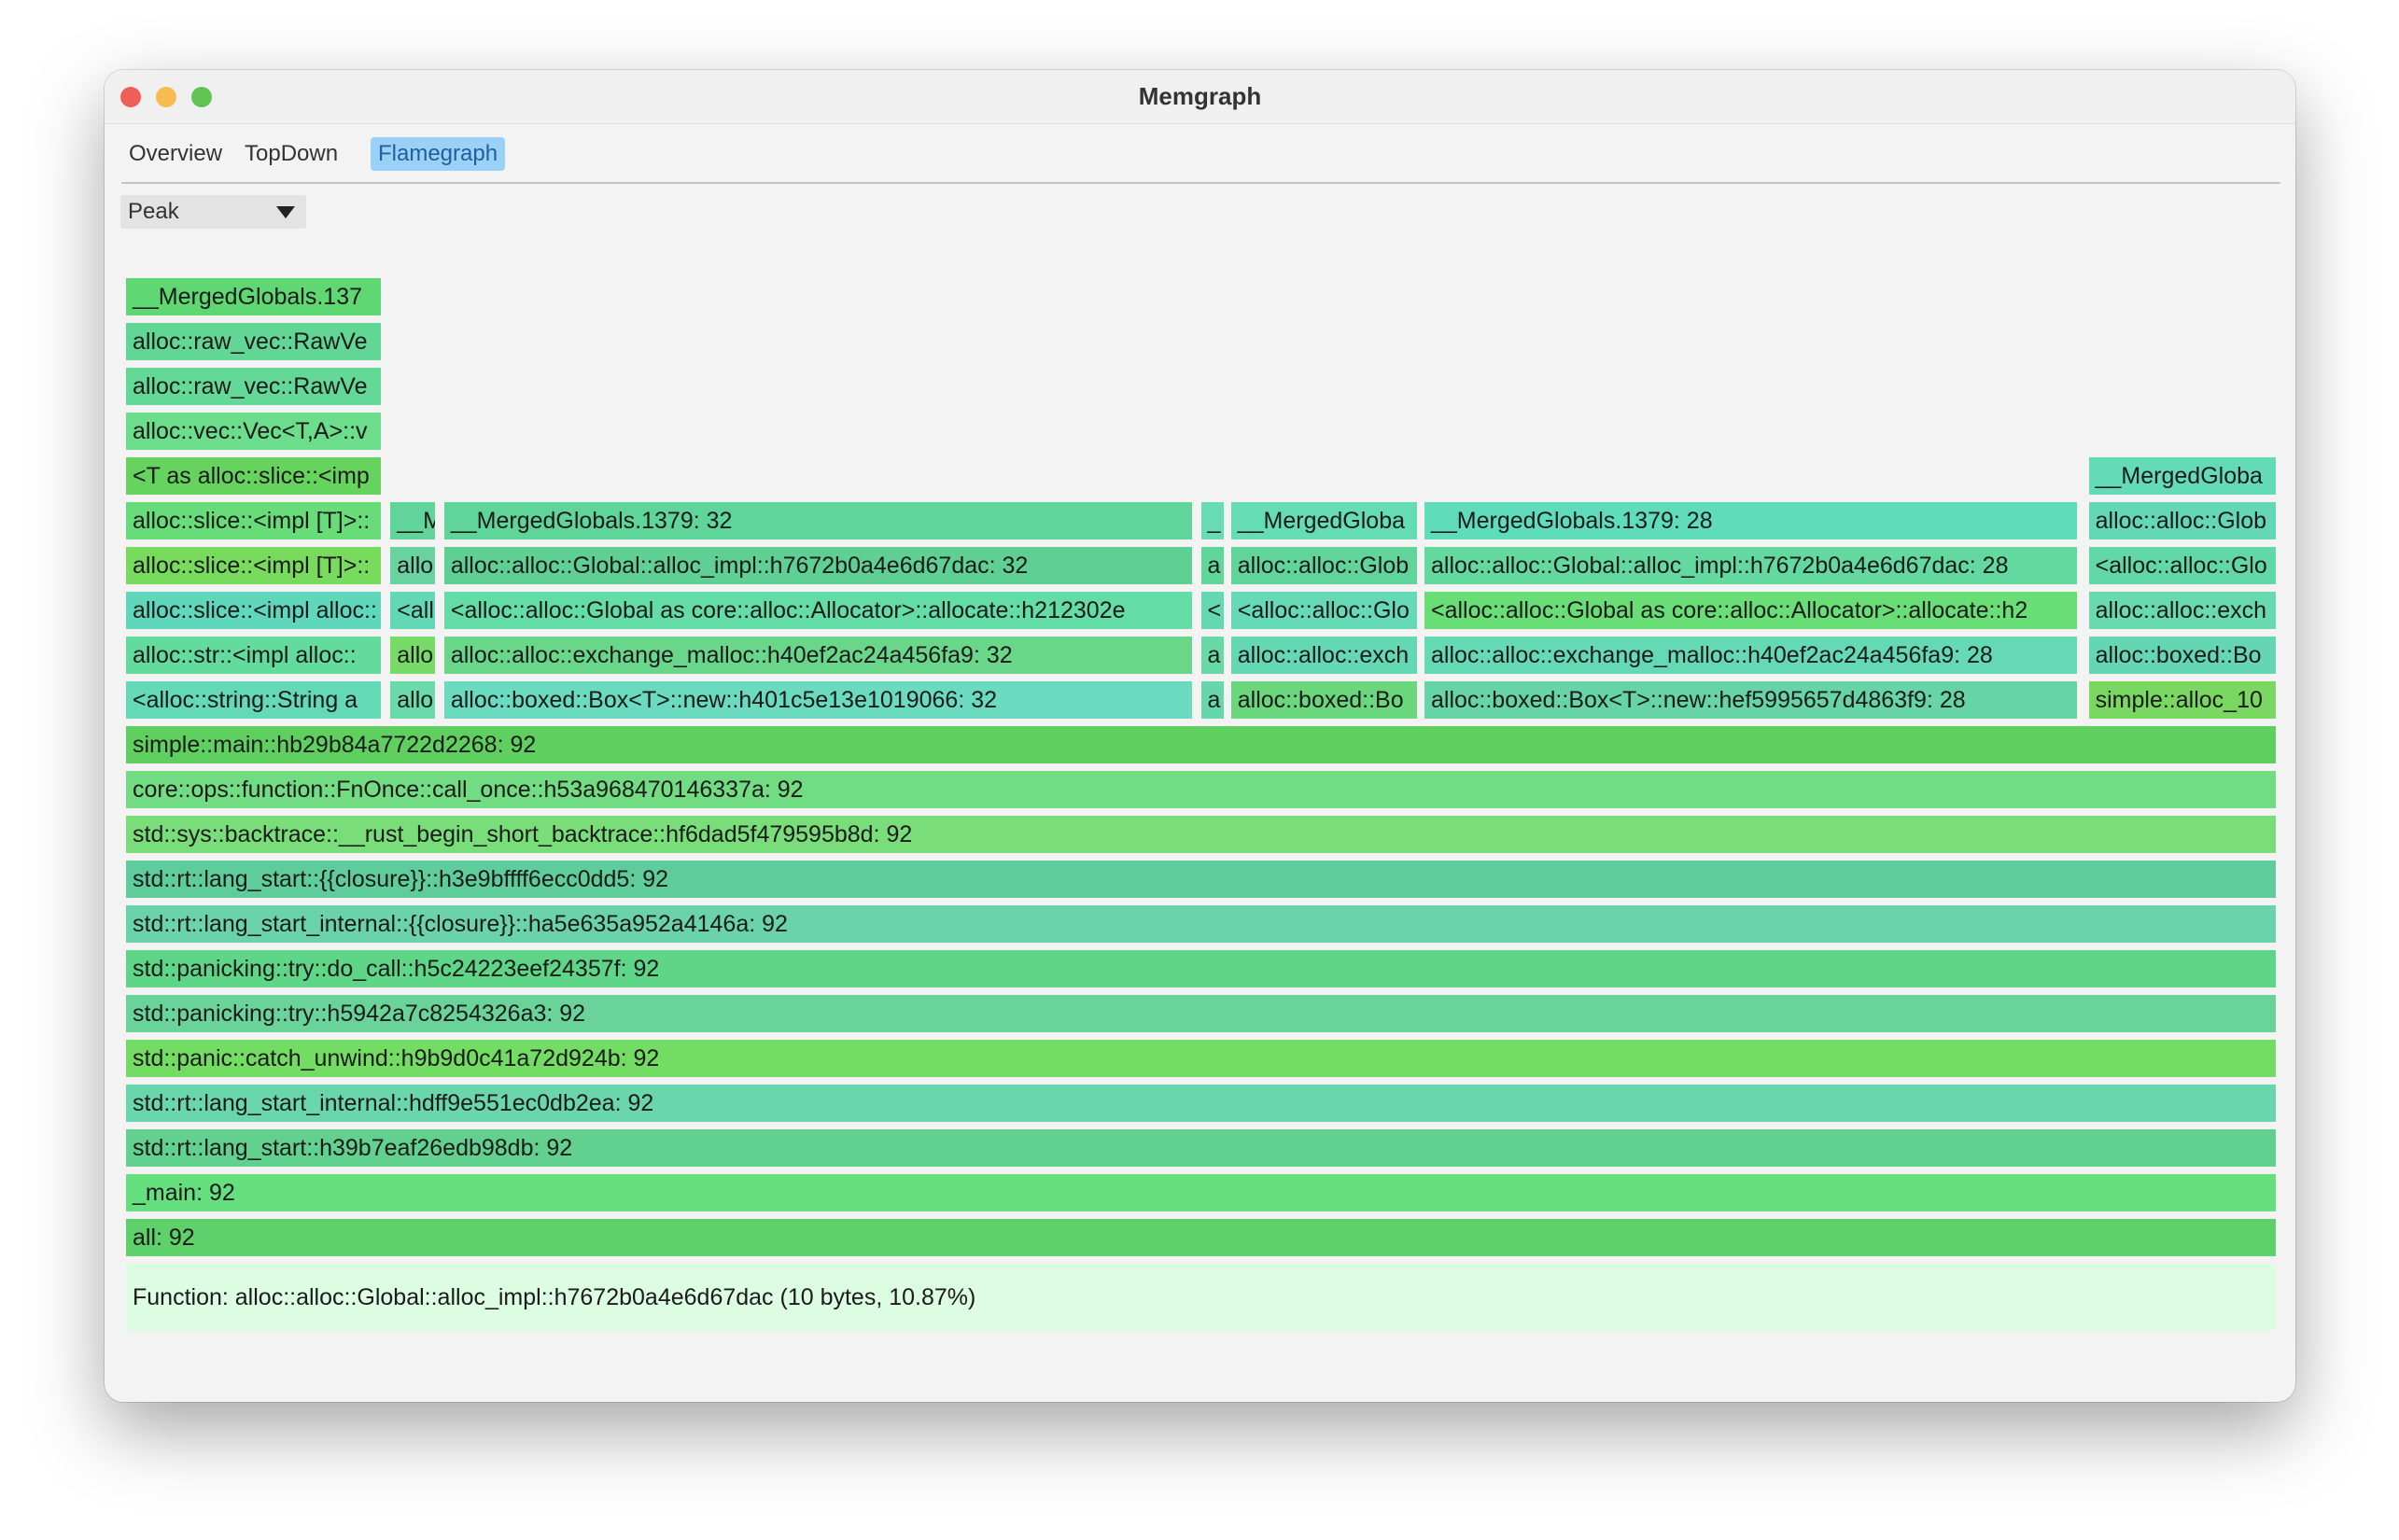  I want to click on flame-frame: <all, so click(412, 610).